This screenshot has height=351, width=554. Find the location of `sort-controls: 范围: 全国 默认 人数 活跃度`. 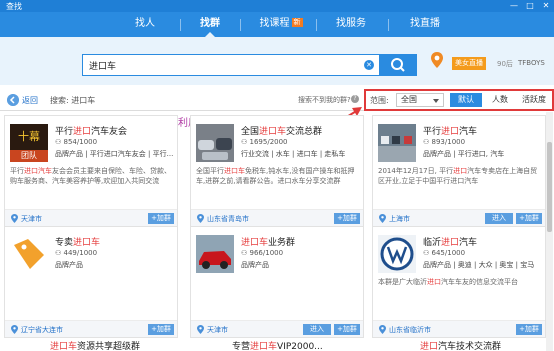

sort-controls: 范围: 全国 默认 人数 活跃度 is located at coordinates (459, 100).